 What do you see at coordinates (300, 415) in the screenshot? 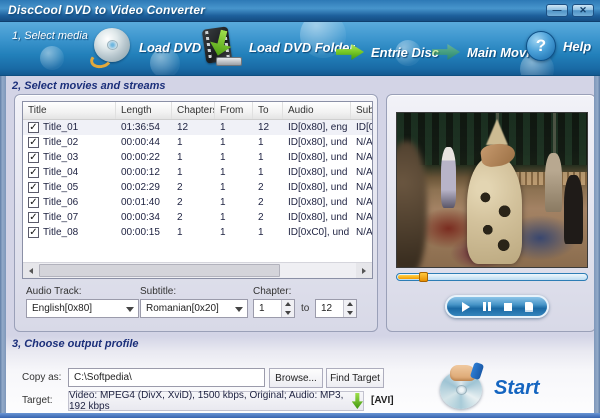
I see `window-border-bottom` at bounding box center [300, 415].